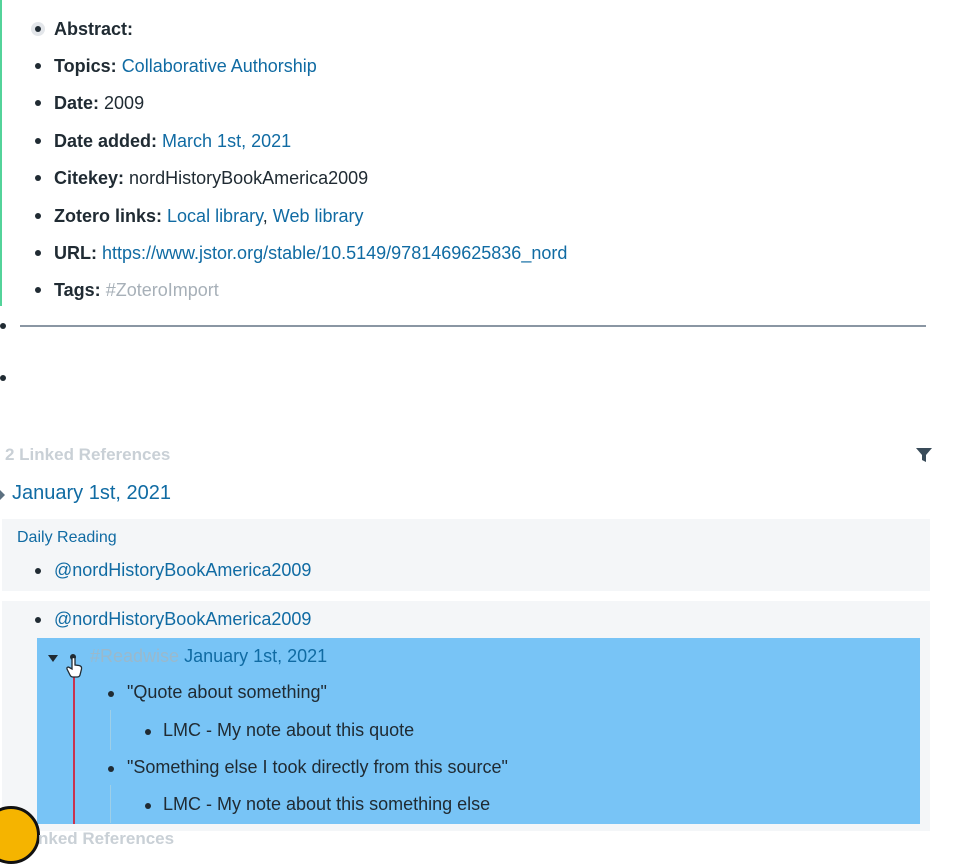 This screenshot has width=962, height=864. Describe the element at coordinates (226, 141) in the screenshot. I see `page-link: March 1st, 2021` at that location.